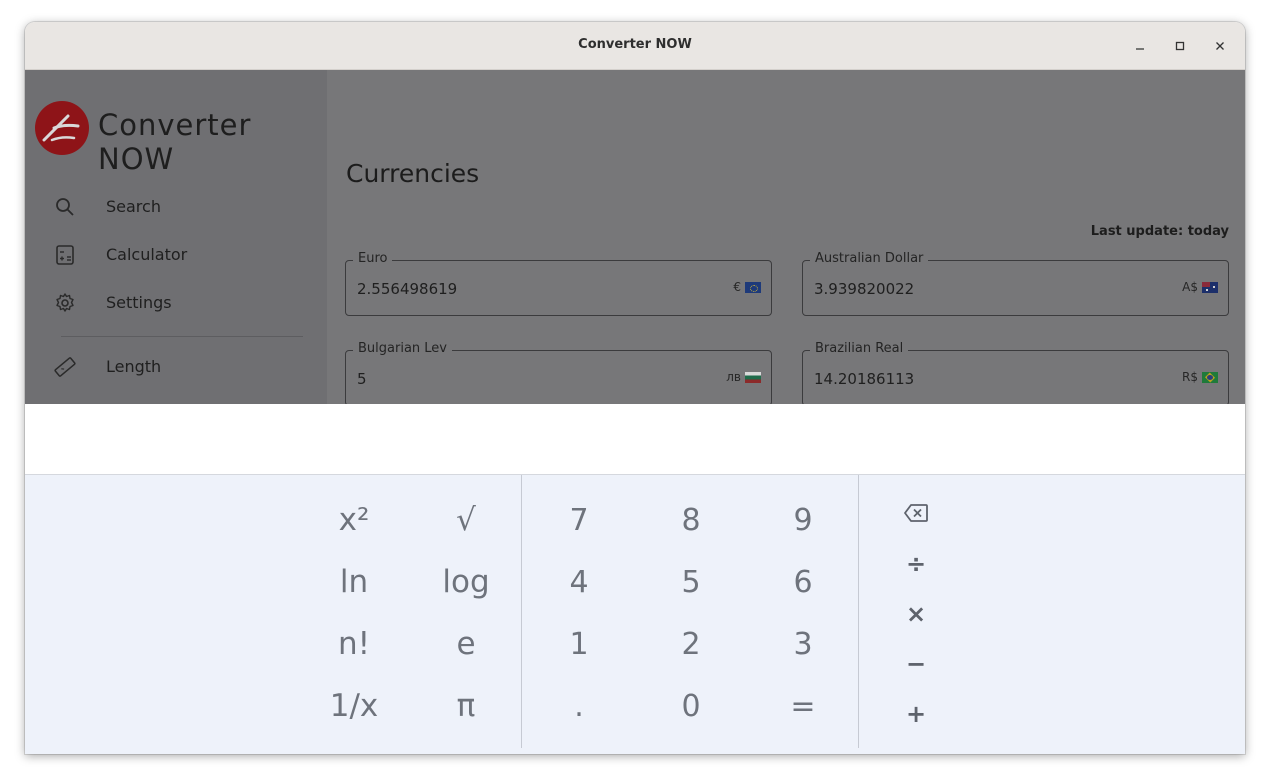 The width and height of the screenshot is (1270, 783). What do you see at coordinates (1190, 287) in the screenshot?
I see `symbol-text: A$` at bounding box center [1190, 287].